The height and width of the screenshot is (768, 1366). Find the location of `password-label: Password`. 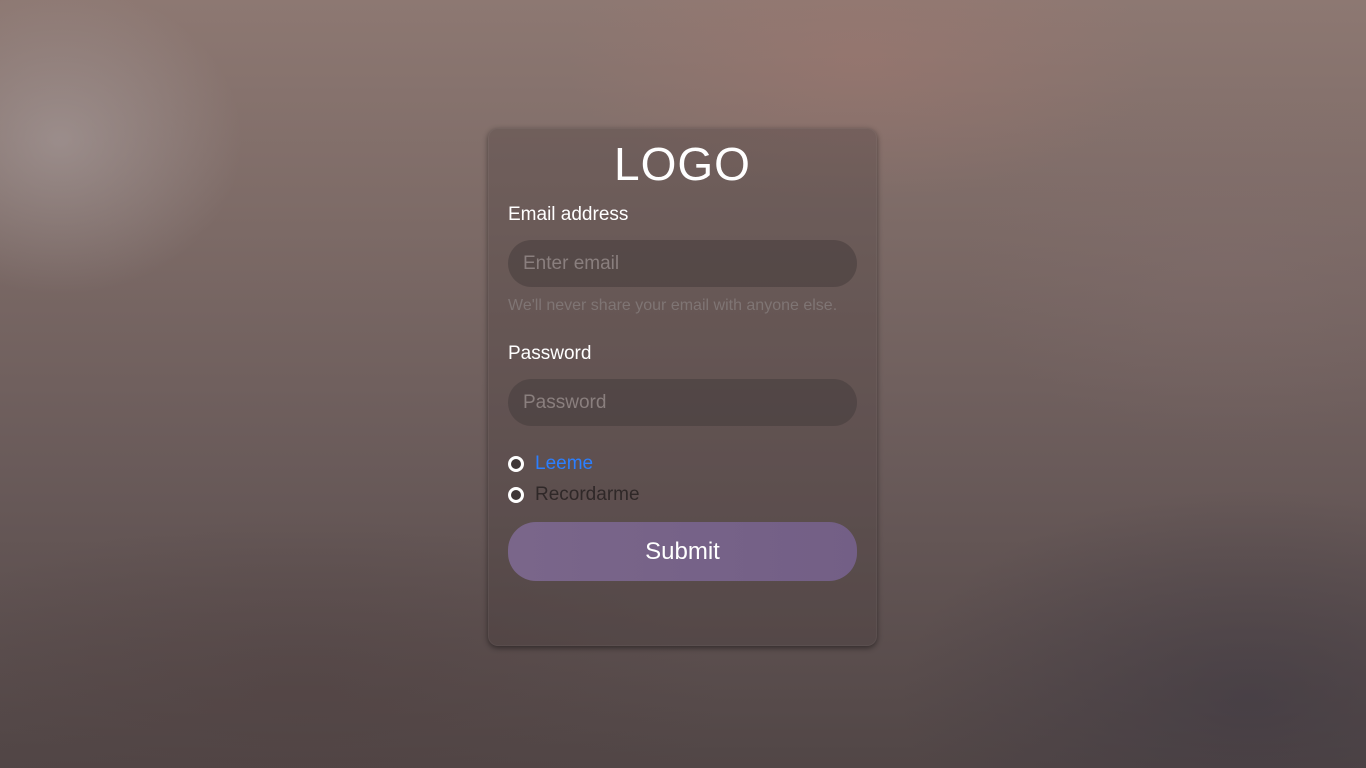

password-label: Password is located at coordinates (550, 353).